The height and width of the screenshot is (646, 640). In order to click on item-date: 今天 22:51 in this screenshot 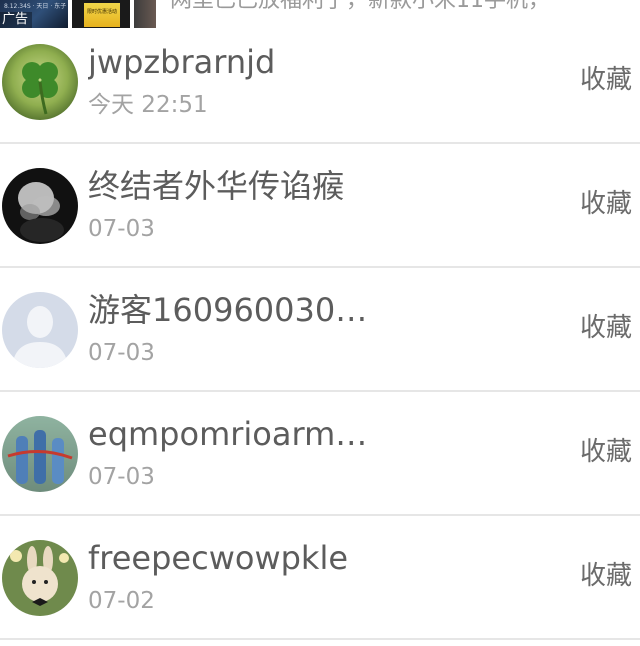, I will do `click(148, 105)`.